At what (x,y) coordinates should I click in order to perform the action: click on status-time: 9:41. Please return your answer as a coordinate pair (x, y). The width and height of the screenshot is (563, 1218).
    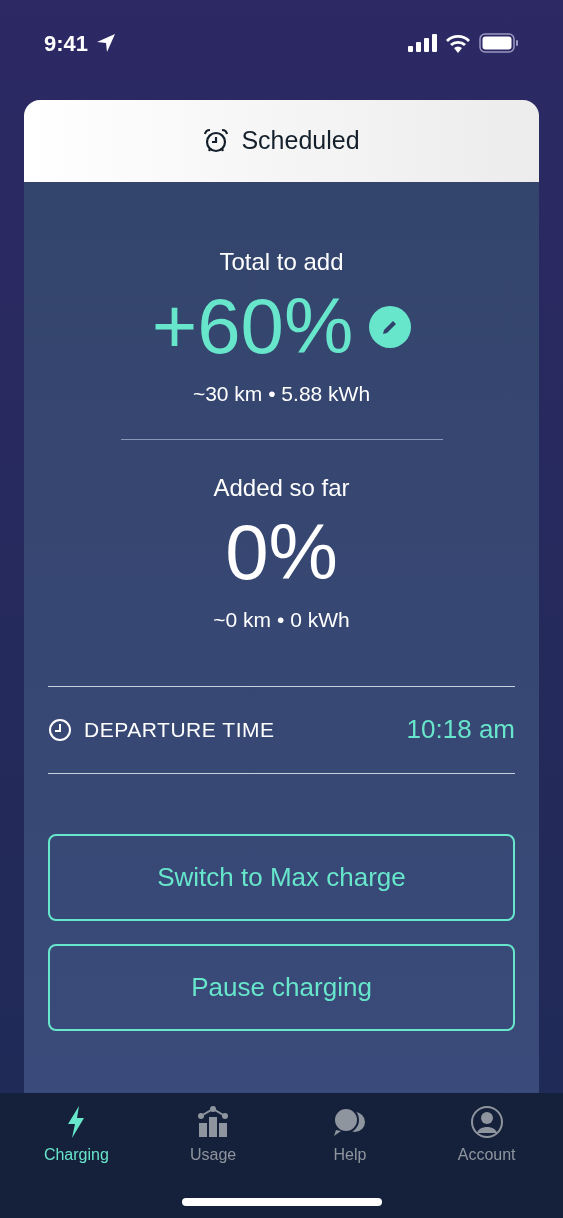
    Looking at the image, I should click on (66, 43).